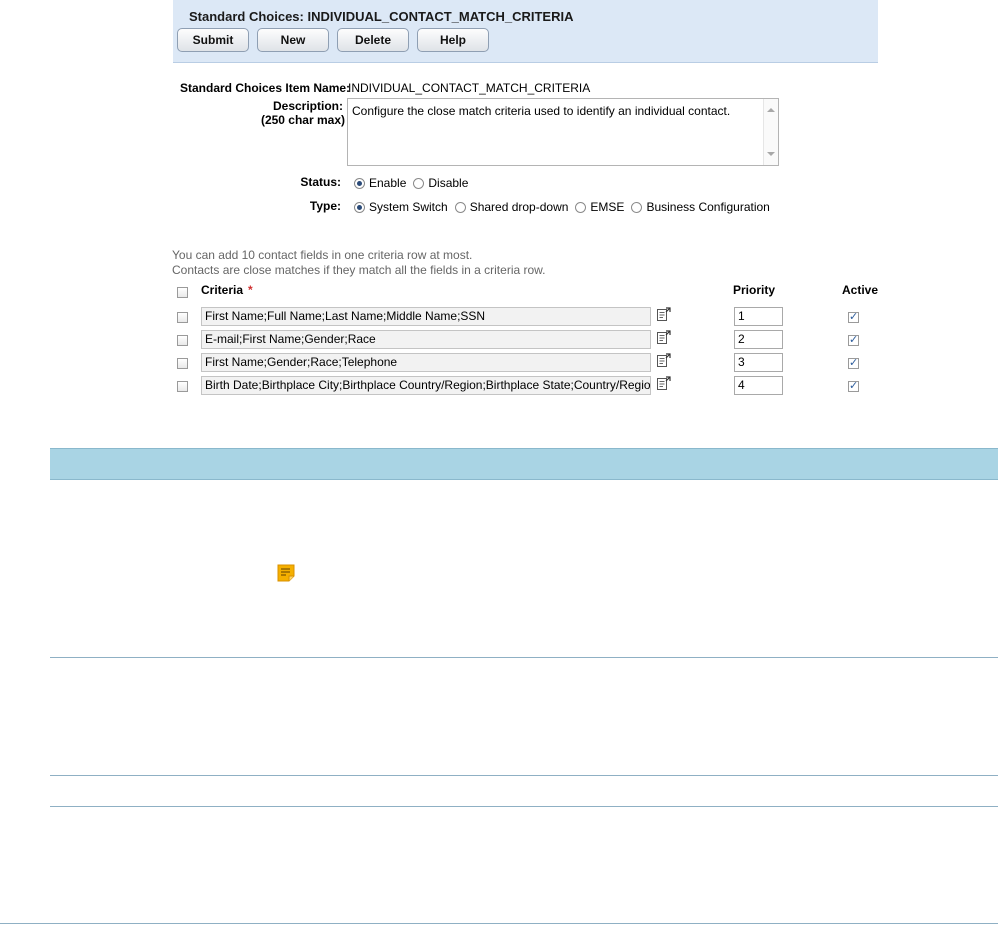  What do you see at coordinates (293, 40) in the screenshot?
I see `new-button: New` at bounding box center [293, 40].